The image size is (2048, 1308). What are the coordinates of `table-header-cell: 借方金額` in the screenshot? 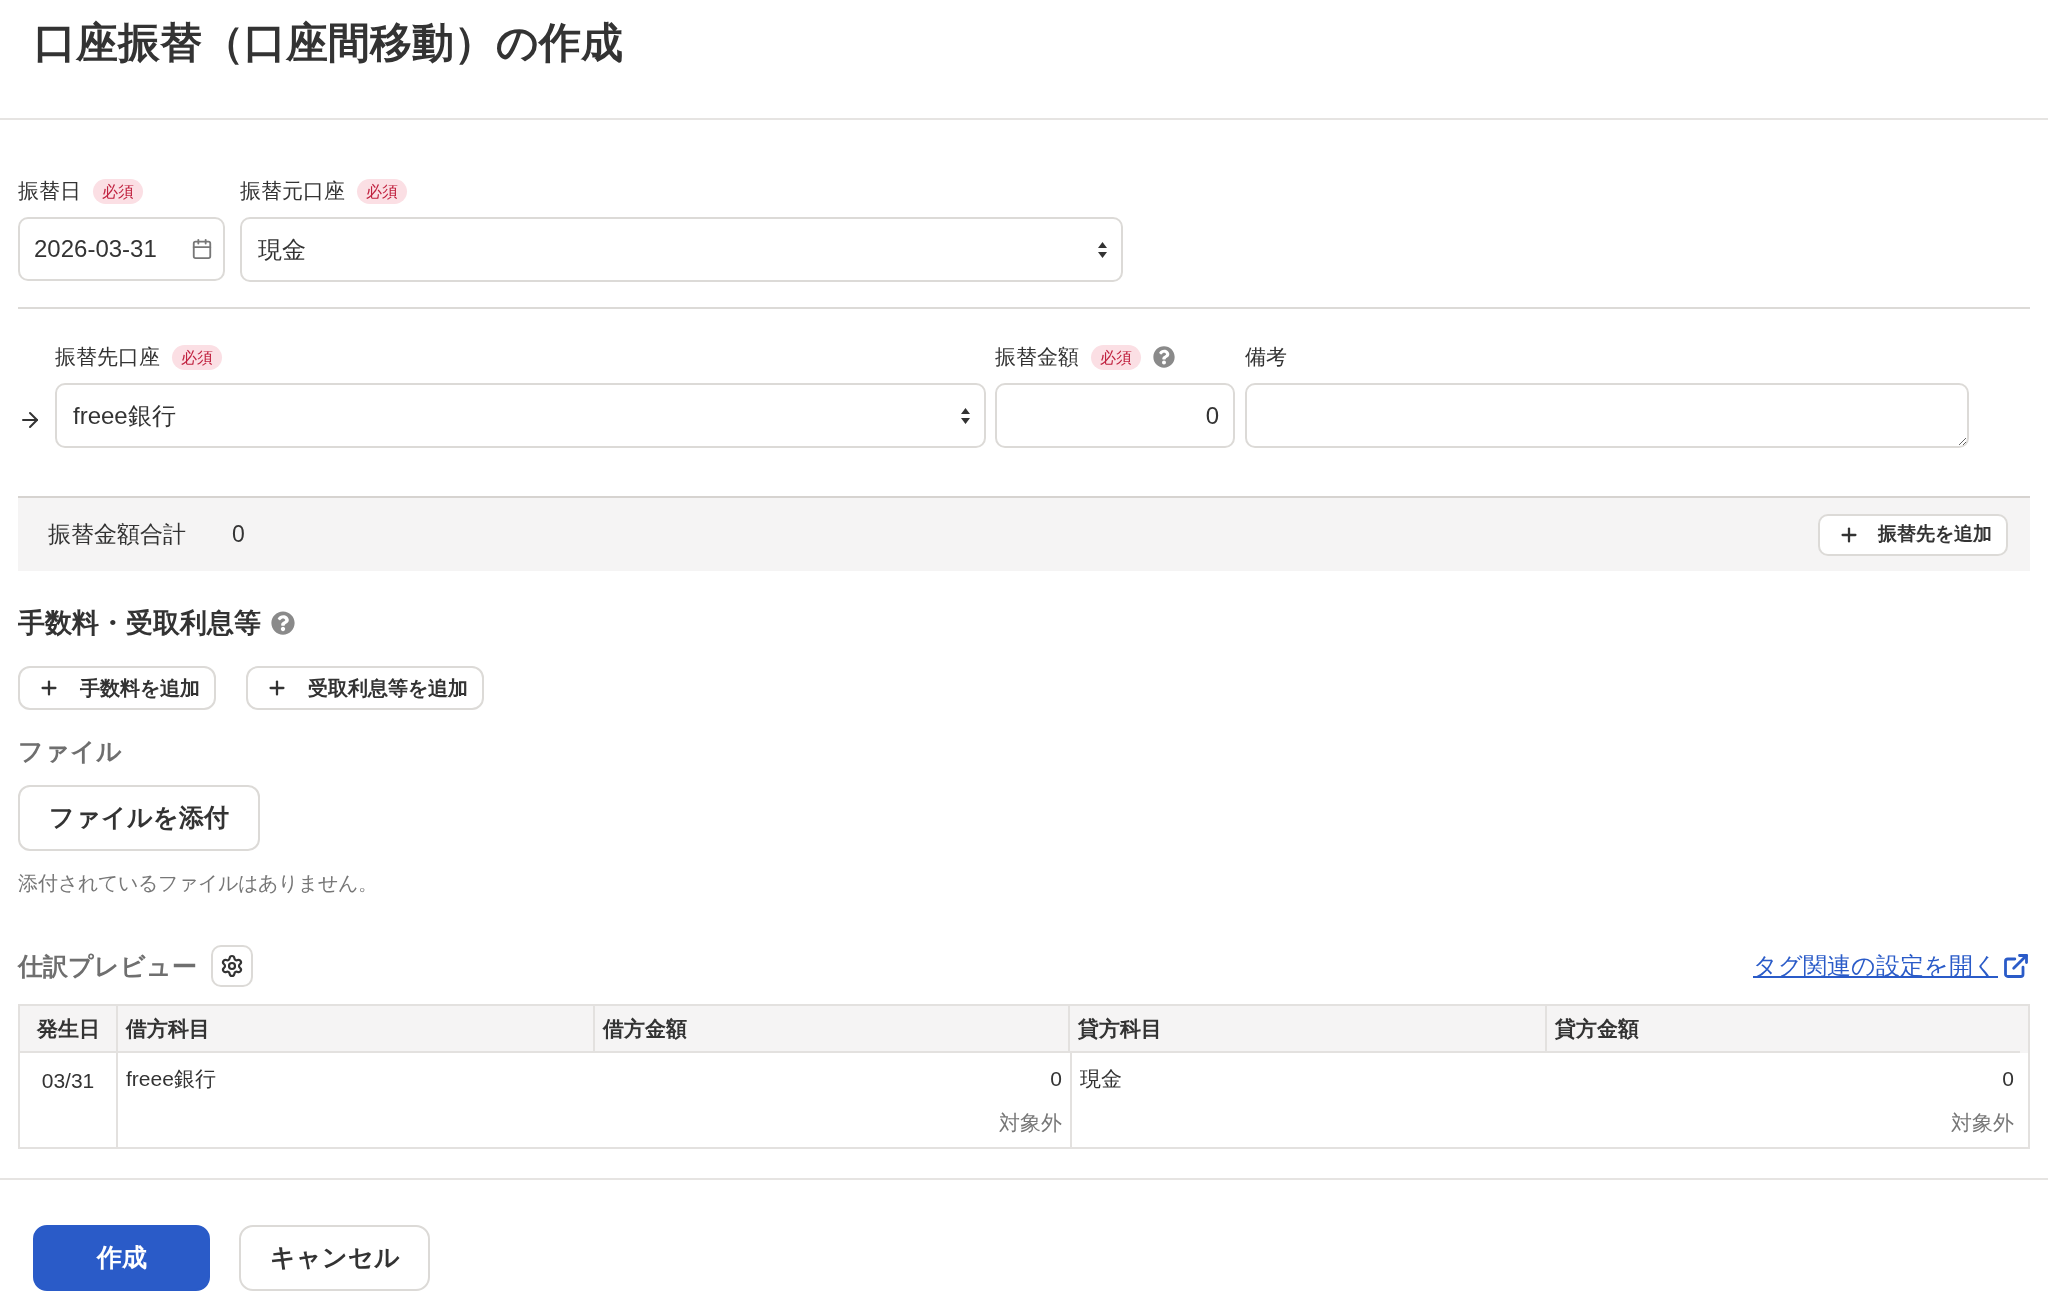 It's located at (830, 1029).